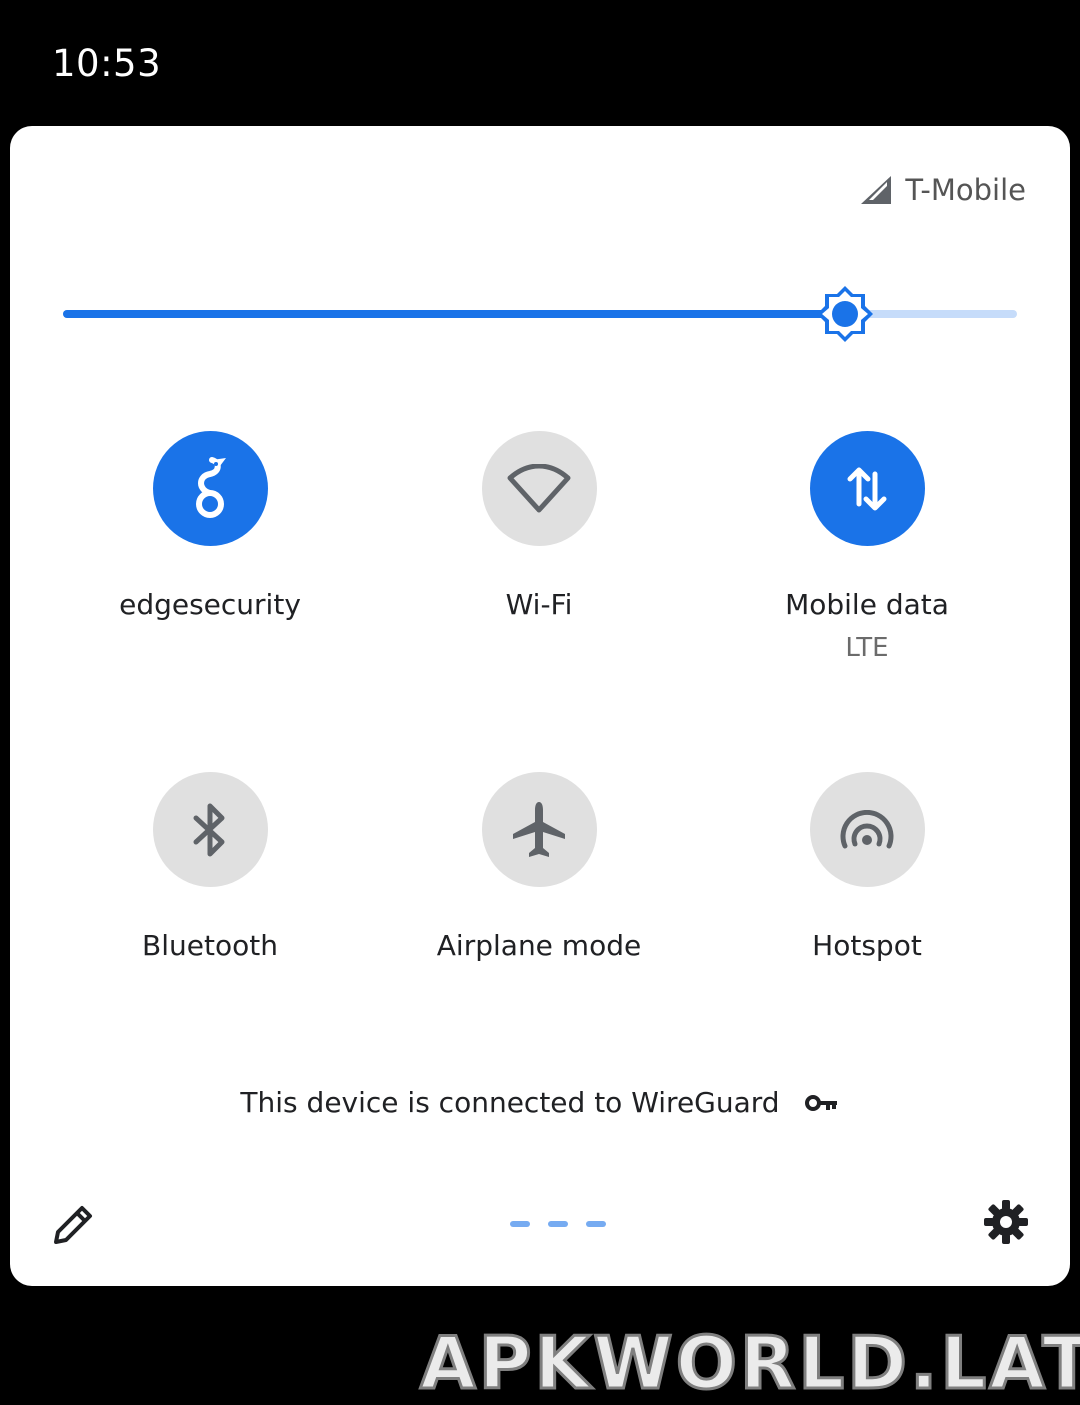  I want to click on tile-label: Wi-Fi, so click(539, 604).